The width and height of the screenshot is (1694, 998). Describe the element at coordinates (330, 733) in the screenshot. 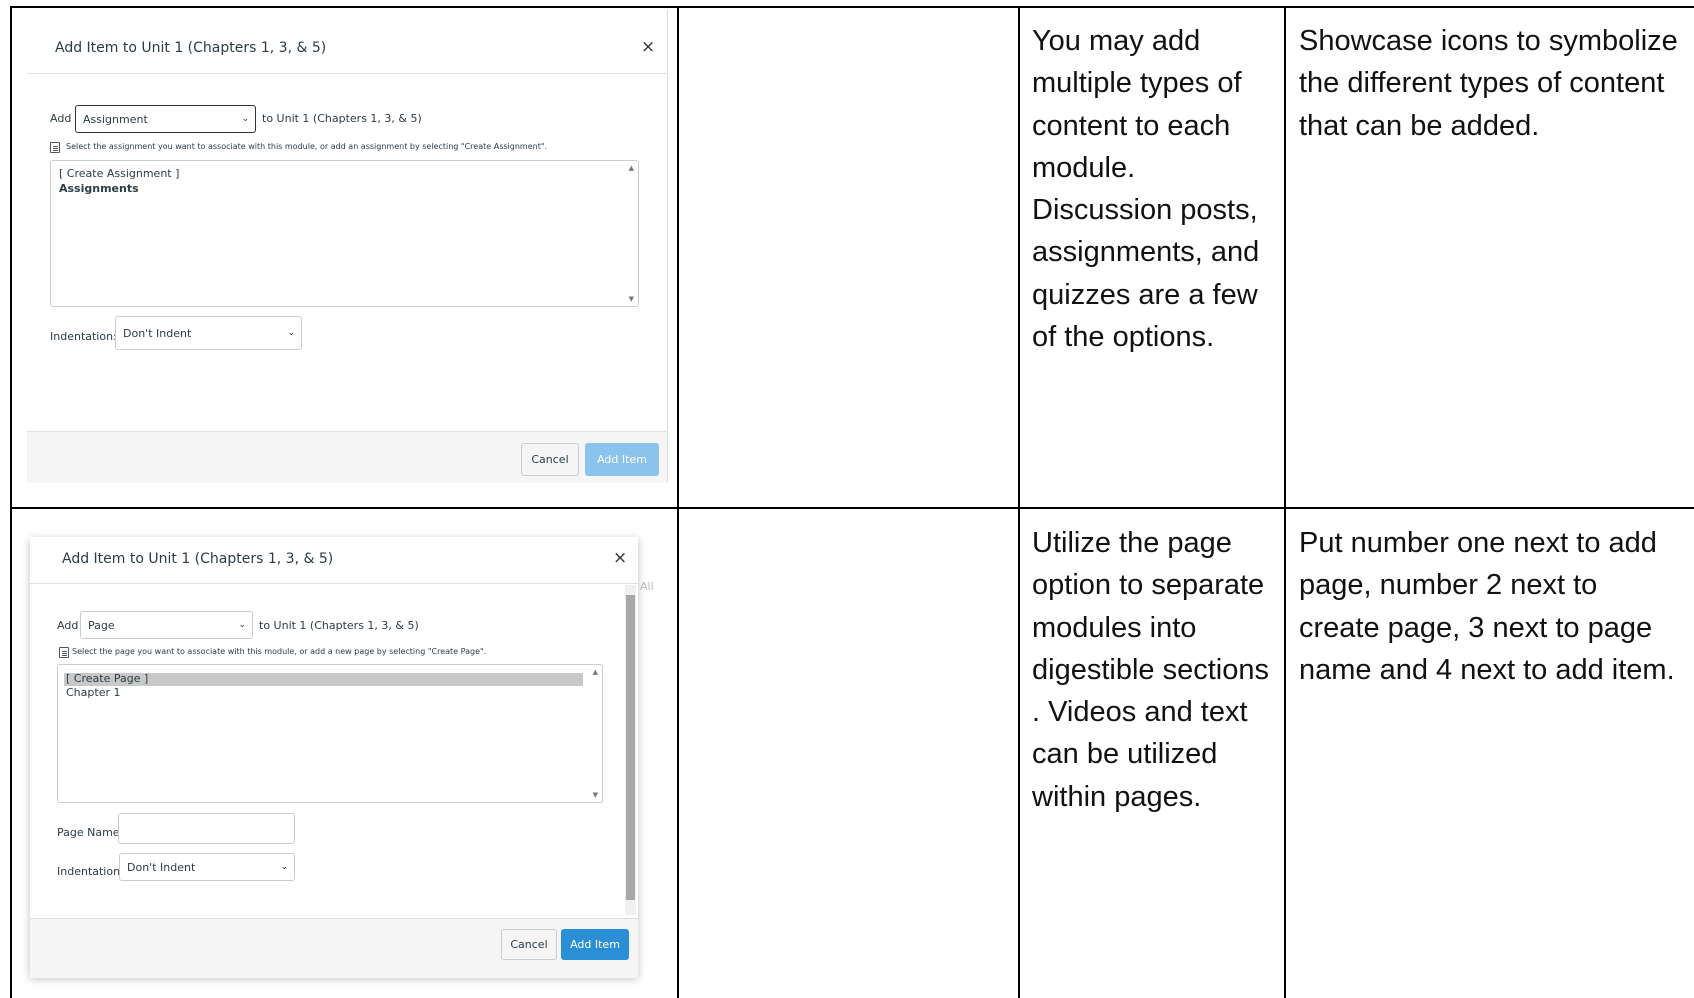

I see `page-listbox: [ Create Page ] Chapter 1 ▲ ▼` at that location.